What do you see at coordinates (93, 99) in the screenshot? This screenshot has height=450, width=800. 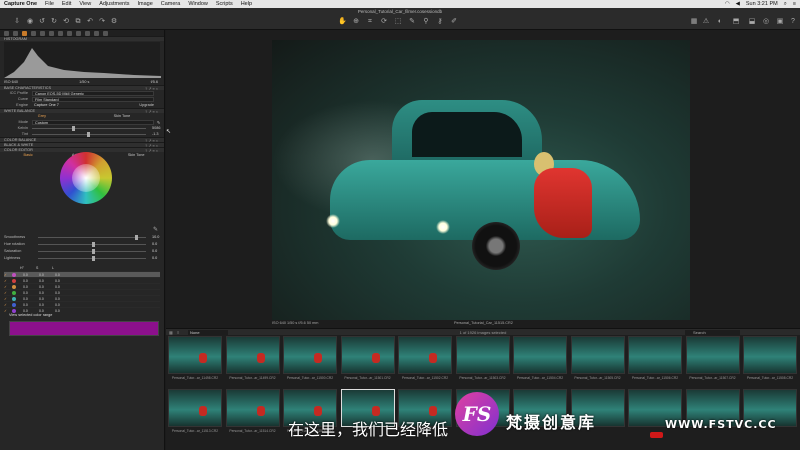 I see `curve-select: Film Standard` at bounding box center [93, 99].